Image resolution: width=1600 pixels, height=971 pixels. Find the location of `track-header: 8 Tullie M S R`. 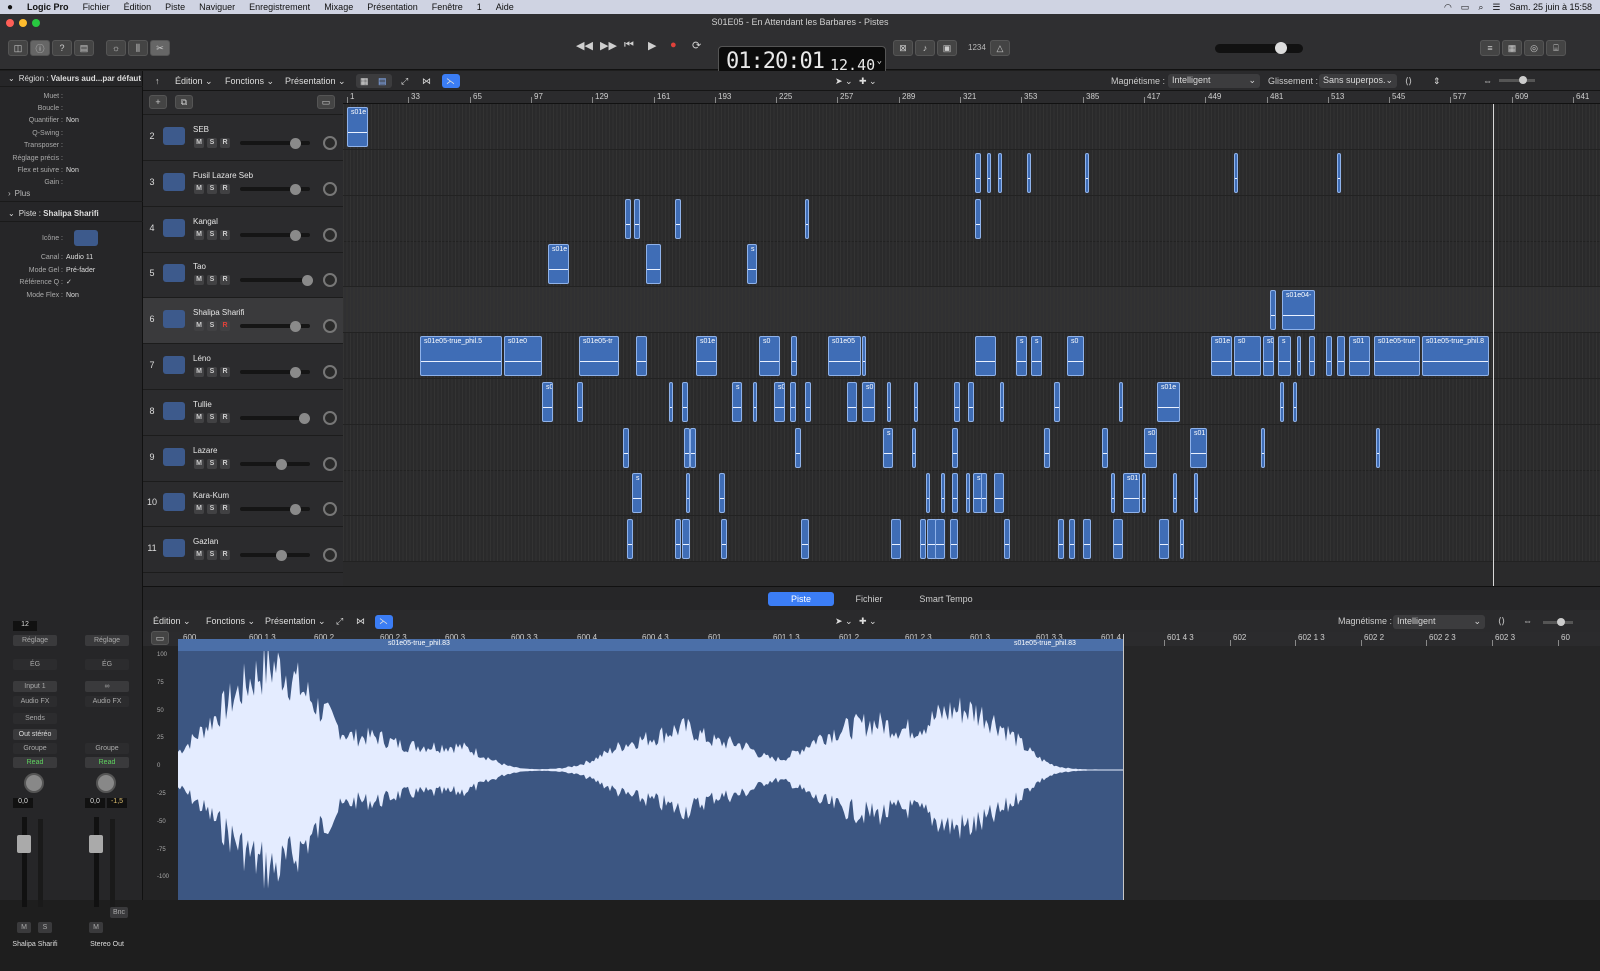

track-header: 8 Tullie M S R is located at coordinates (243, 413).